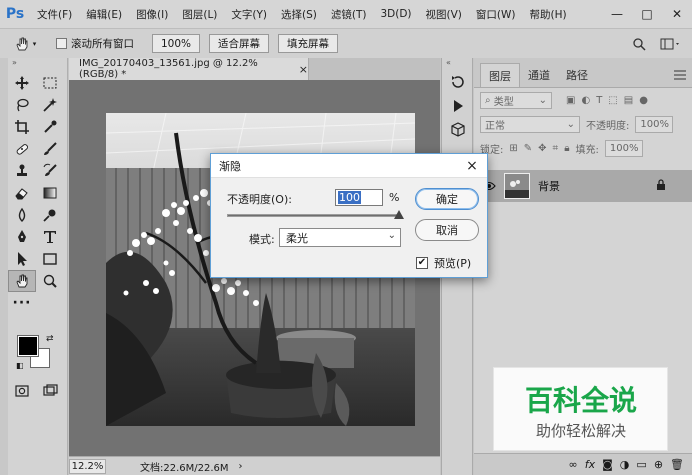 The height and width of the screenshot is (475, 692). I want to click on 3d-panel-button, so click(458, 130).